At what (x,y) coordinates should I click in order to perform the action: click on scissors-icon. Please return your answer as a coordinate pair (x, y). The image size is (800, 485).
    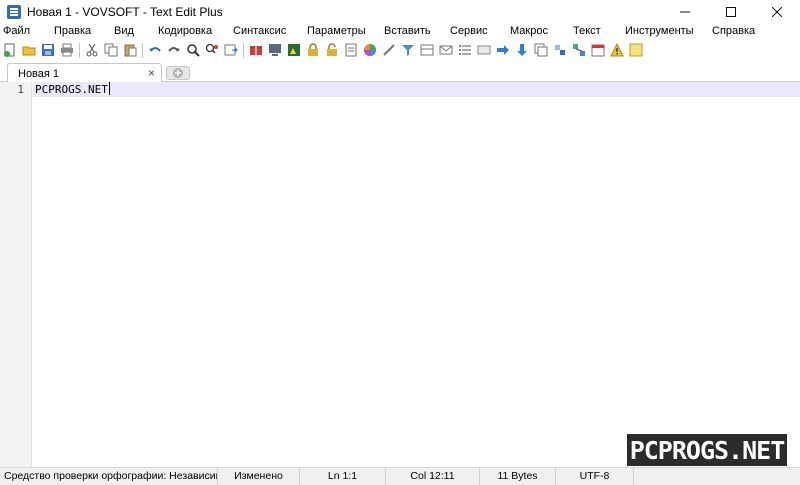
    Looking at the image, I should click on (91, 50).